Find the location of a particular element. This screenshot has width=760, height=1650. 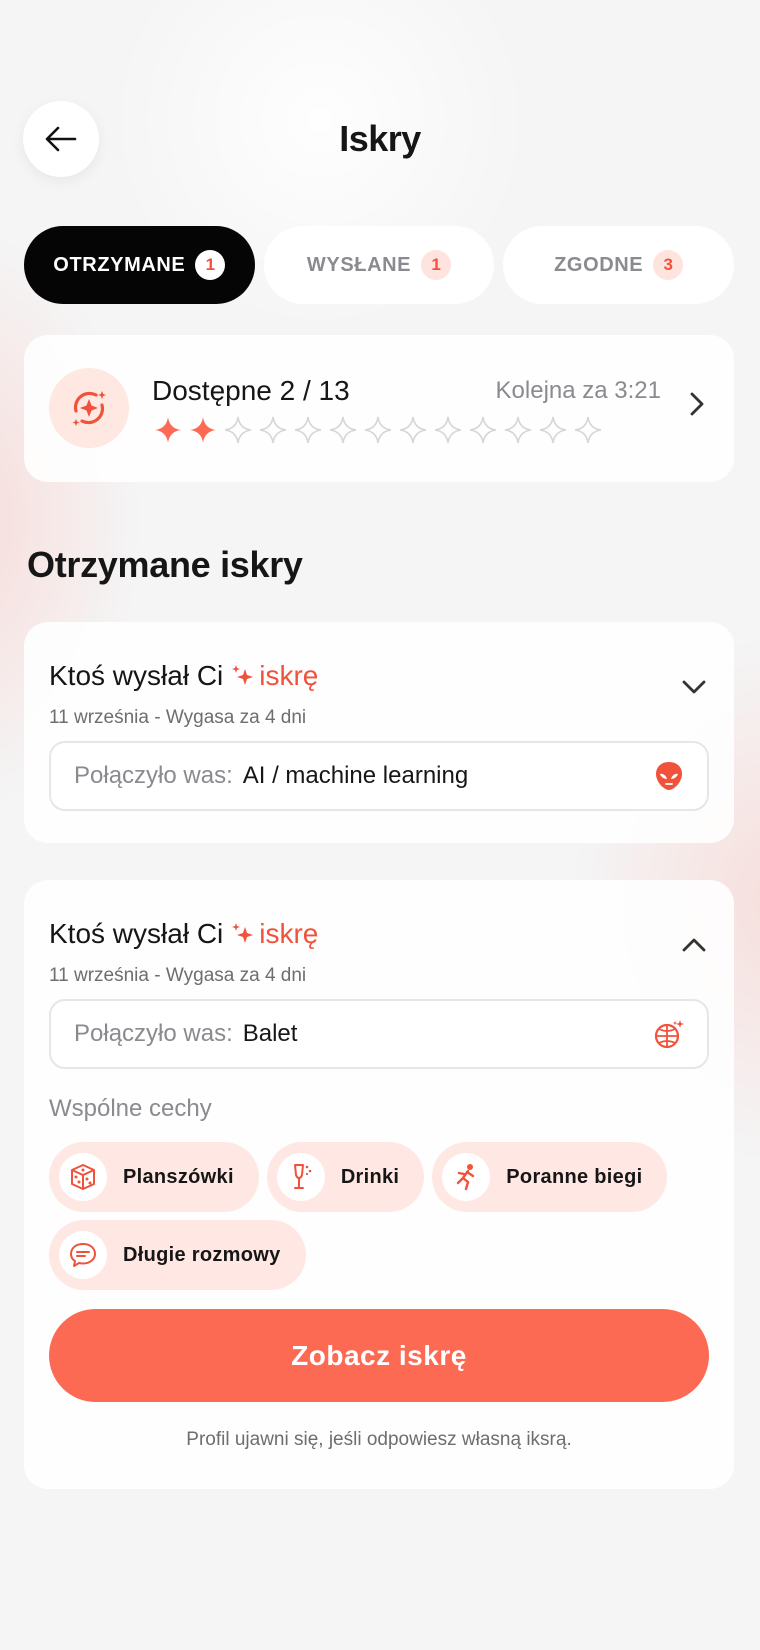

disco-ball-icon is located at coordinates (669, 1034).